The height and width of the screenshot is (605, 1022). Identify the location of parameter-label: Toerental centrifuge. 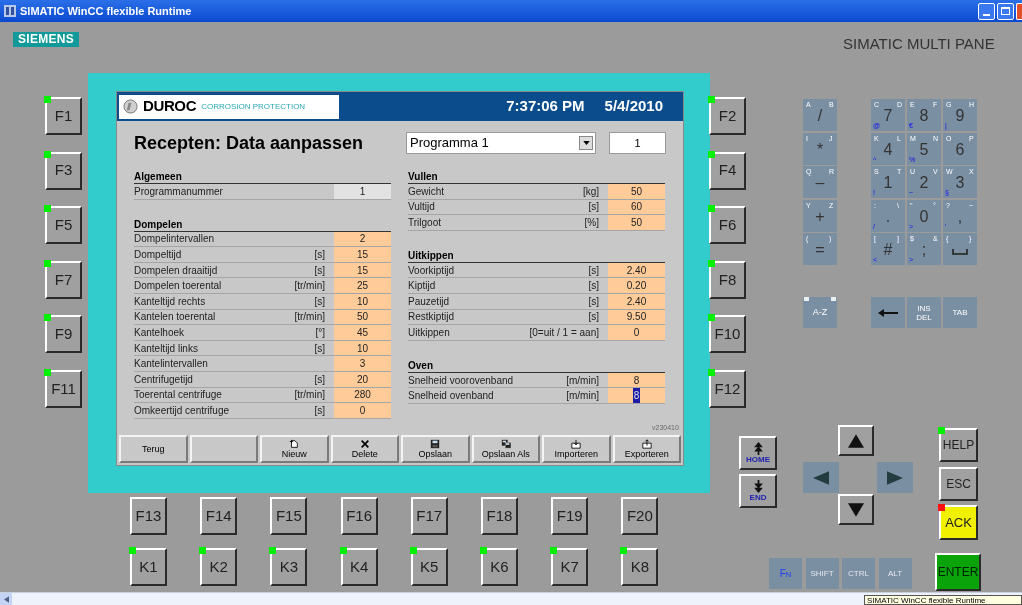
(178, 395).